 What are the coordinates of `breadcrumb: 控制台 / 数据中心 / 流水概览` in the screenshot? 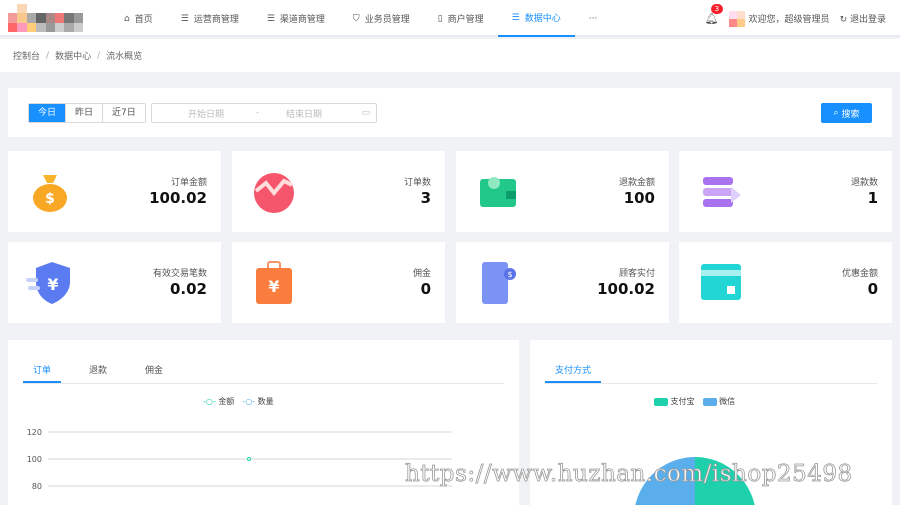 It's located at (450, 55).